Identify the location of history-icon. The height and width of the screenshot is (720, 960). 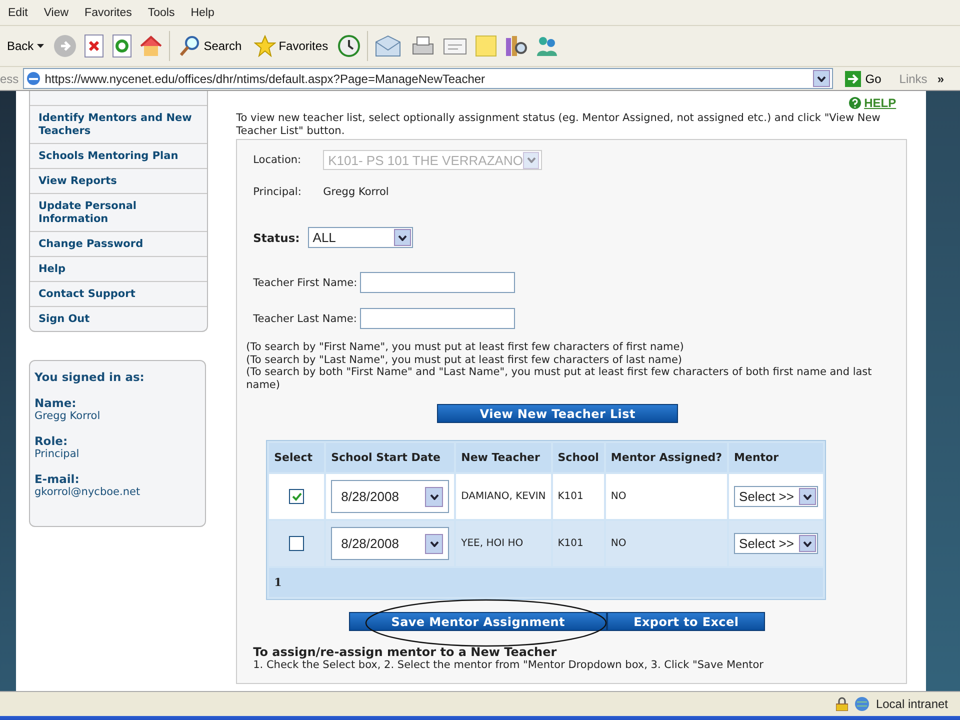
(349, 46).